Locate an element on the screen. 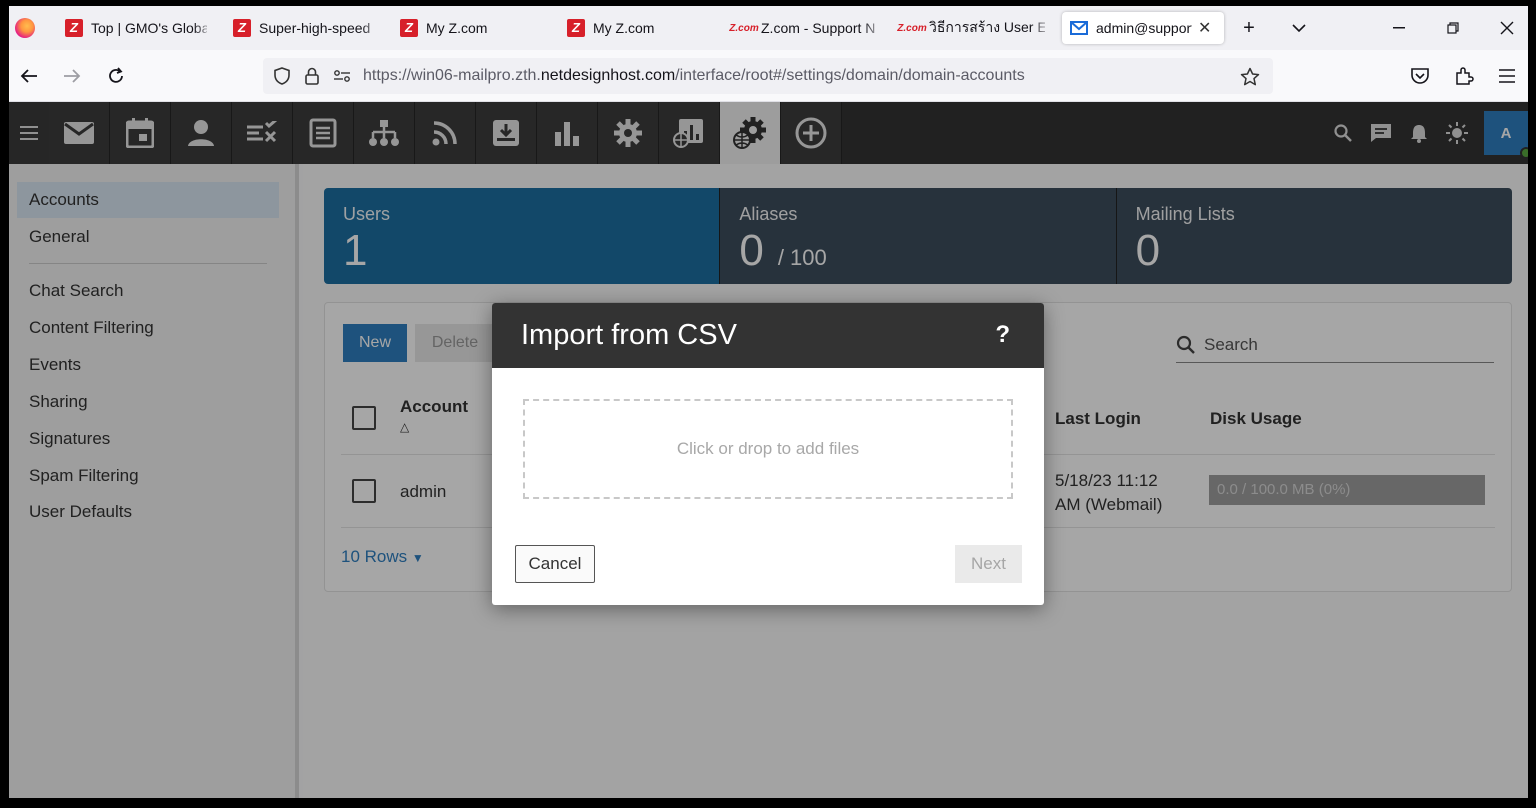 This screenshot has width=1536, height=808. back-arrow-icon is located at coordinates (29, 76).